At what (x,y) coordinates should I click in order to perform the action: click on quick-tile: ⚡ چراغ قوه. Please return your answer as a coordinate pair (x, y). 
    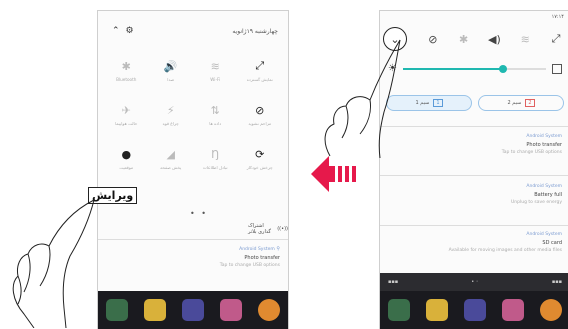
    Looking at the image, I should click on (171, 125).